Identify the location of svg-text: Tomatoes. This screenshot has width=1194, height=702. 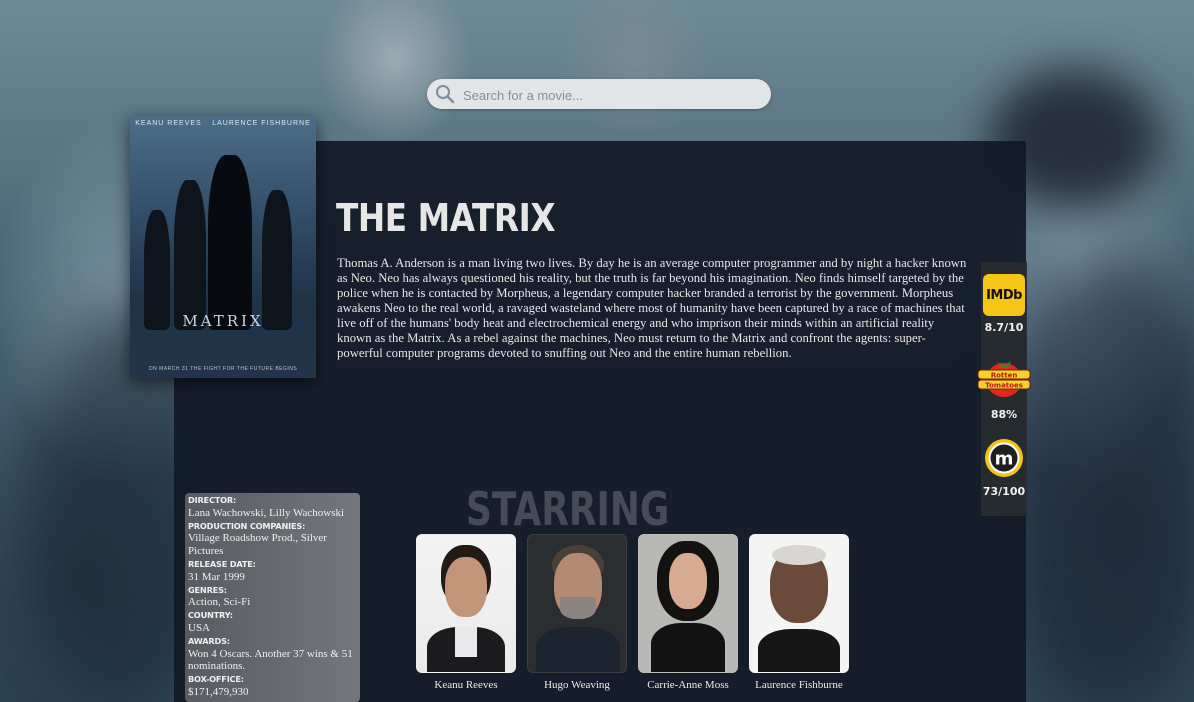
(1004, 386).